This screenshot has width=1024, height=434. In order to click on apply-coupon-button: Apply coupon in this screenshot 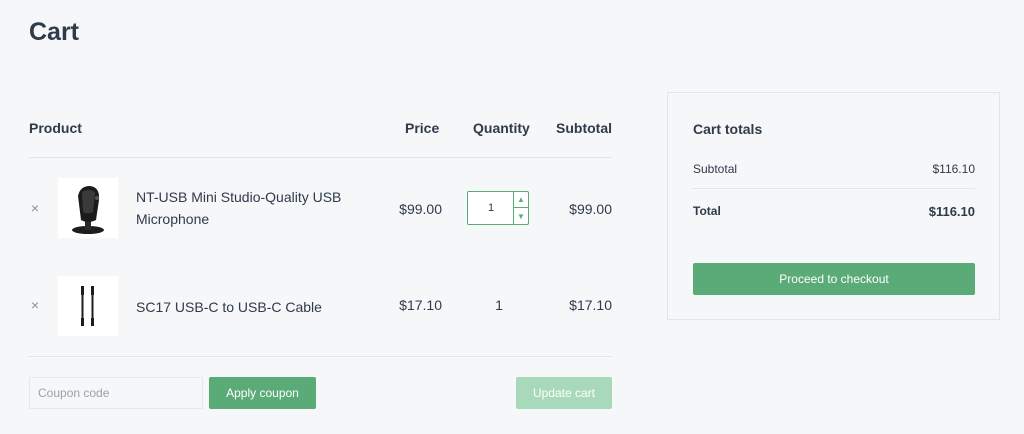, I will do `click(262, 393)`.